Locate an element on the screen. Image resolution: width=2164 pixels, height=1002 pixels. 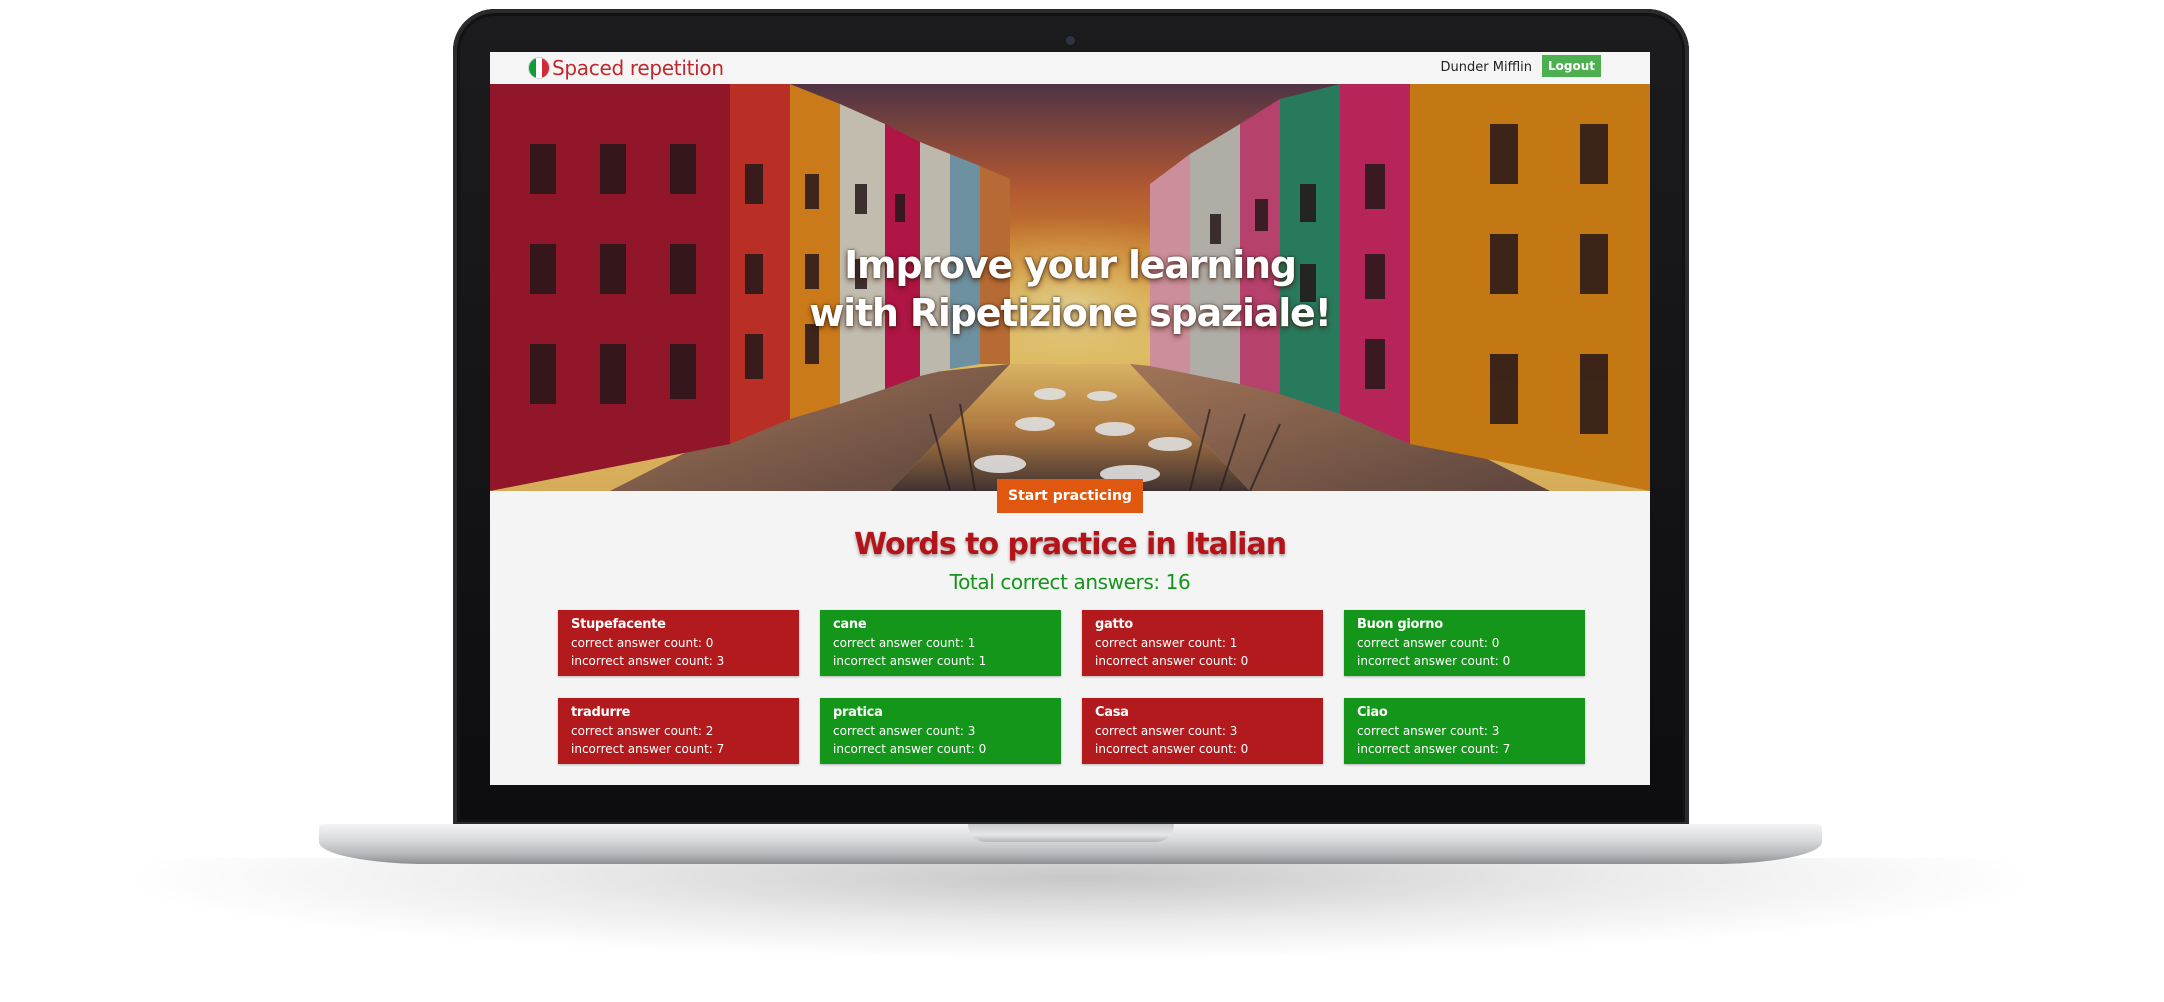
italian-flag-icon is located at coordinates (539, 68).